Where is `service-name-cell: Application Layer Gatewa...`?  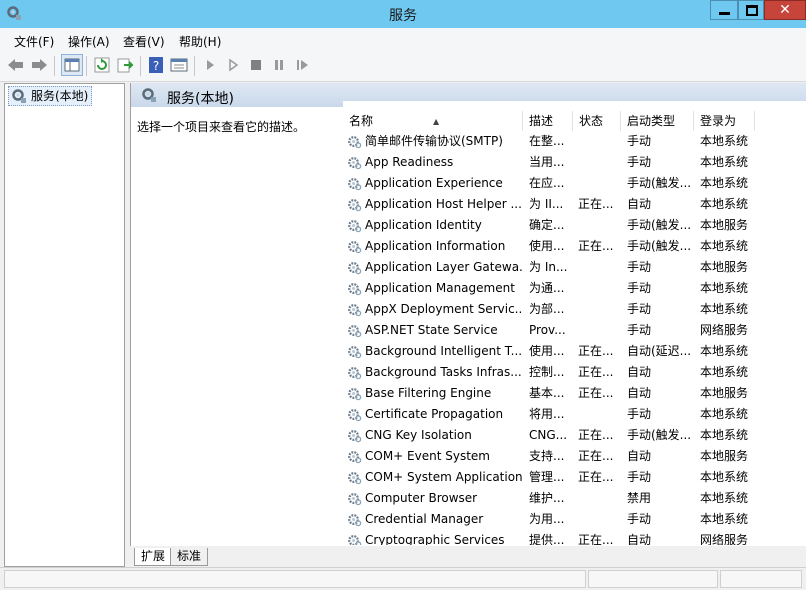 service-name-cell: Application Layer Gatewa... is located at coordinates (435, 267).